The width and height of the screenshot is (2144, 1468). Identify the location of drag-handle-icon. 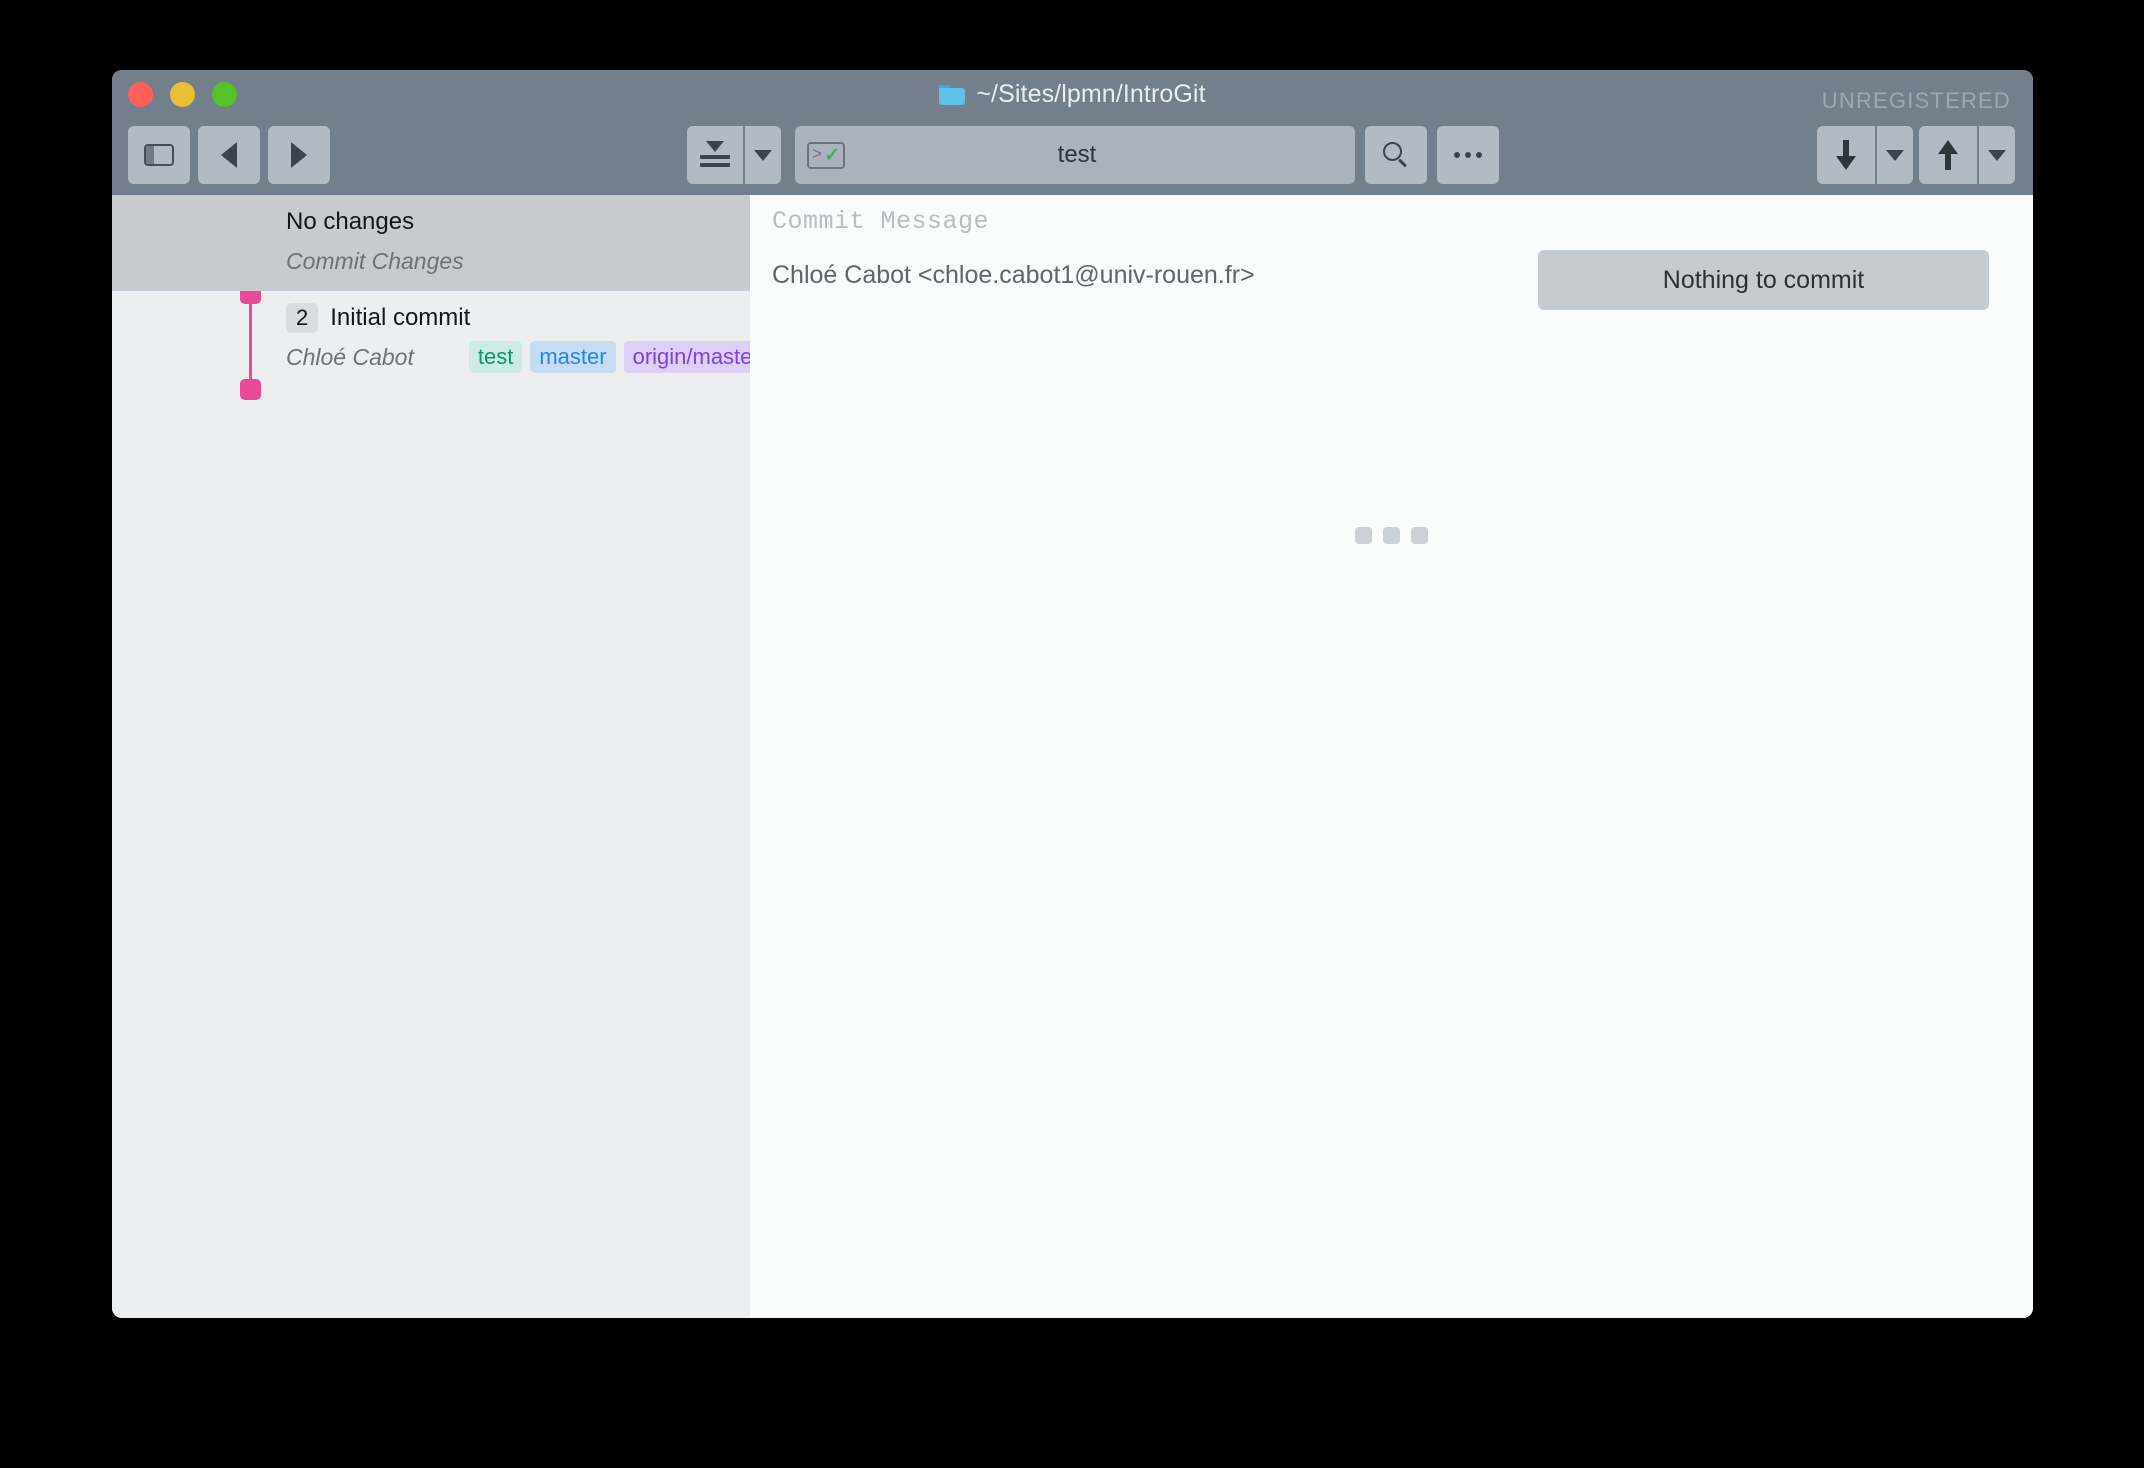
(1391, 535).